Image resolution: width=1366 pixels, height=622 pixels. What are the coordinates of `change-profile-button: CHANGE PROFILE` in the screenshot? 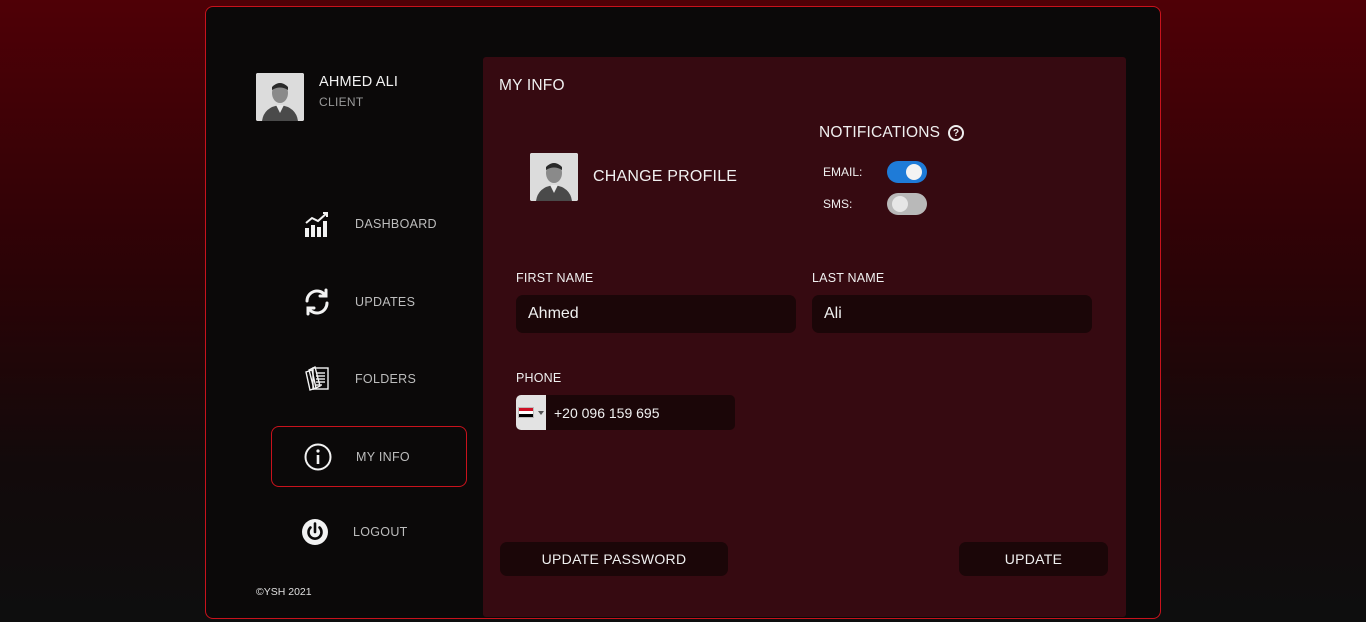 It's located at (633, 177).